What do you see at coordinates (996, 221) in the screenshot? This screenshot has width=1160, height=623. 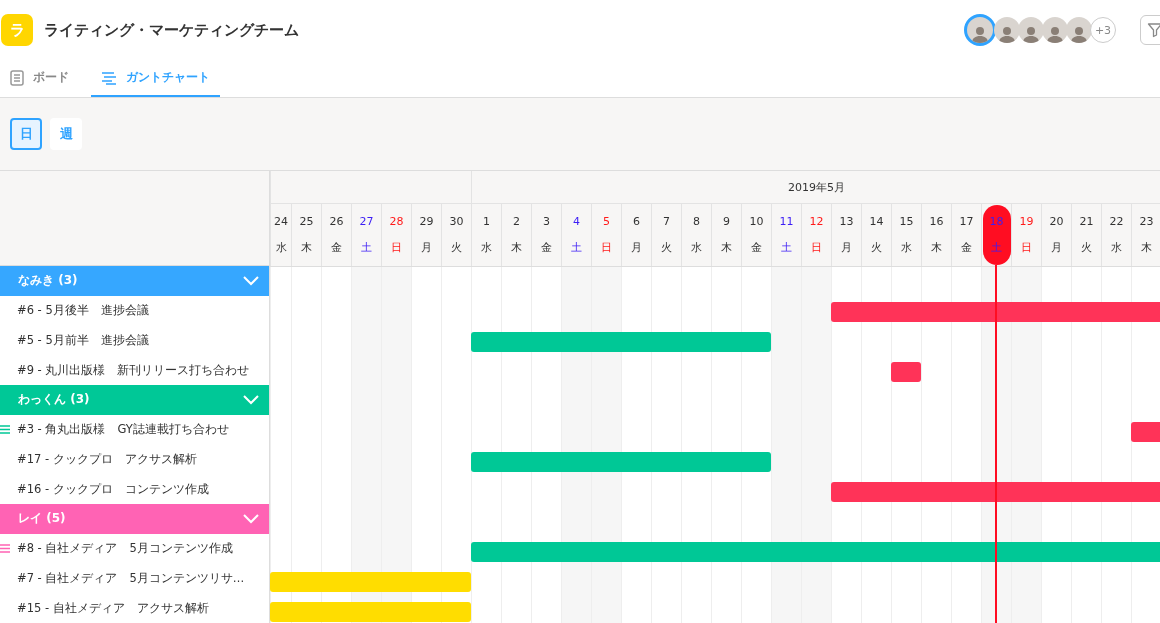 I see `day-number: 18` at bounding box center [996, 221].